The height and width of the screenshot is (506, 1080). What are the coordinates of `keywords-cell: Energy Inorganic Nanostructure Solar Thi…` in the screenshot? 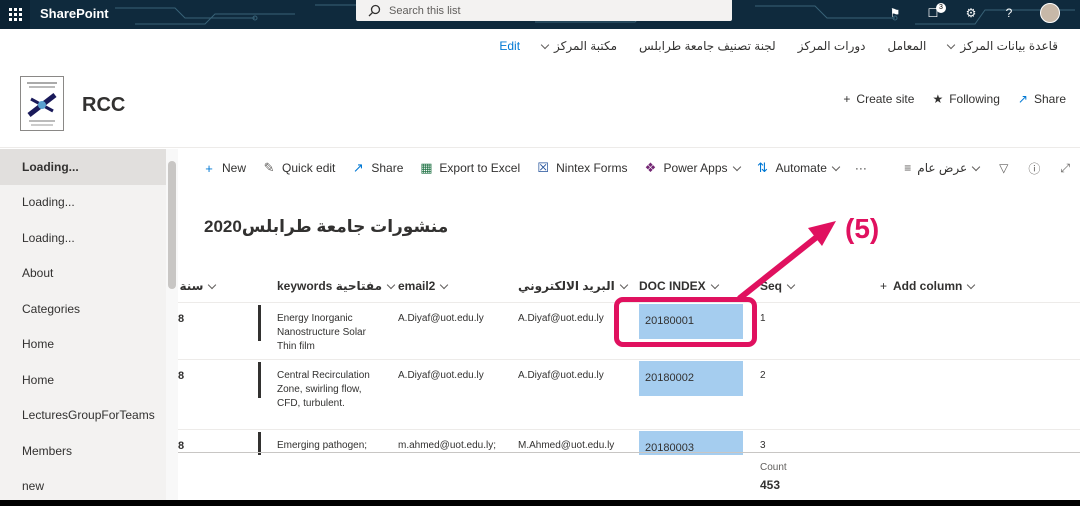 It's located at (321, 332).